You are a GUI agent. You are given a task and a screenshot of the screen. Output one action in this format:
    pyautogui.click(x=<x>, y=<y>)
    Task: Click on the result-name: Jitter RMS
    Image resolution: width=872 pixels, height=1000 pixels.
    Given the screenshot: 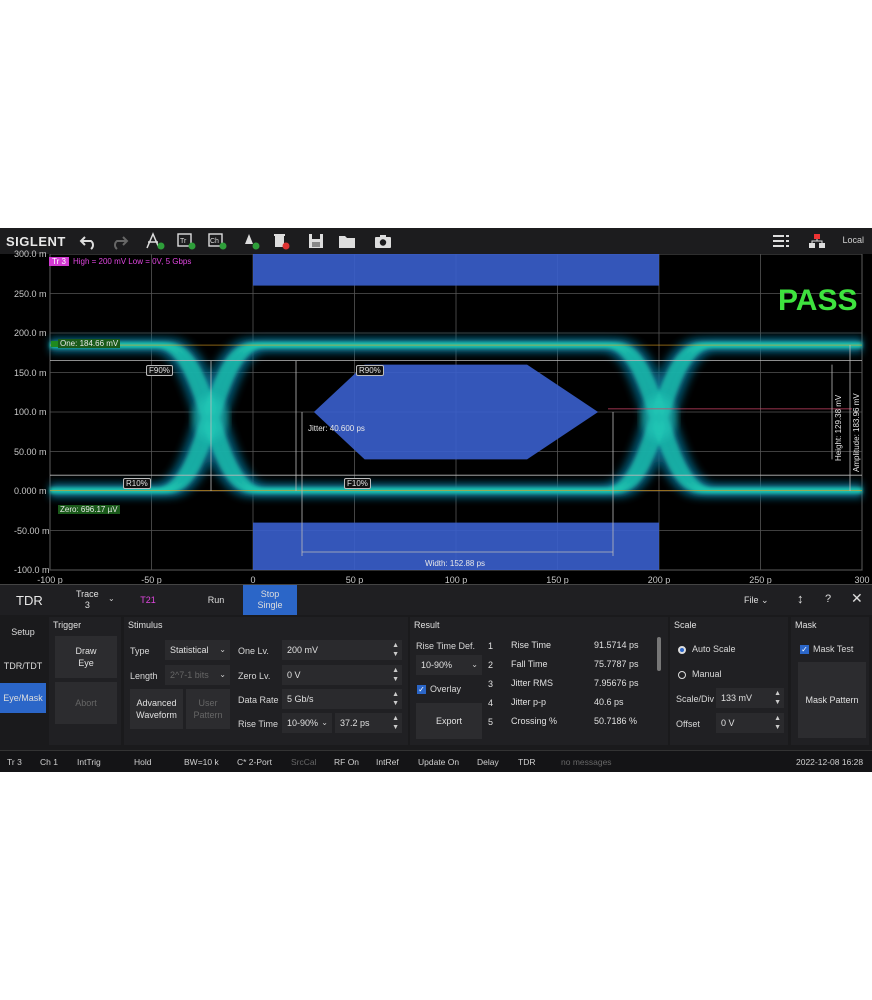 What is the action you would take?
    pyautogui.click(x=532, y=683)
    